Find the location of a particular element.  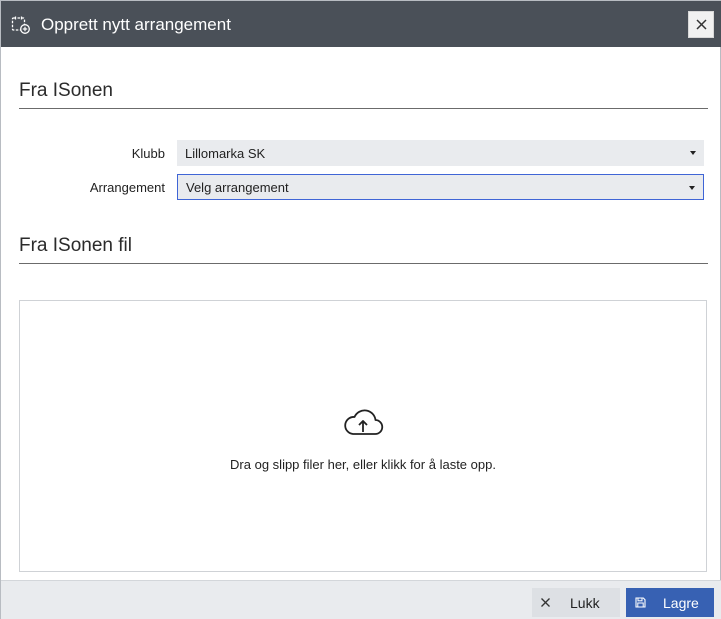

cloud-upload-icon is located at coordinates (364, 422).